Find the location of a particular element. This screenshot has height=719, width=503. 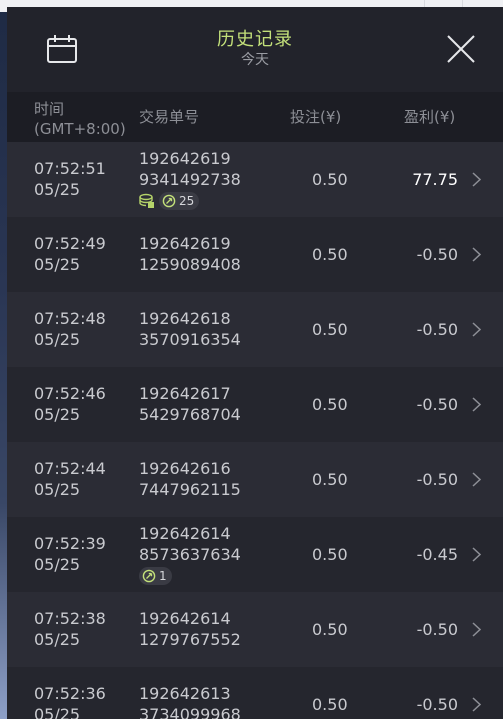

column-profit: 盈利(¥) is located at coordinates (430, 117).